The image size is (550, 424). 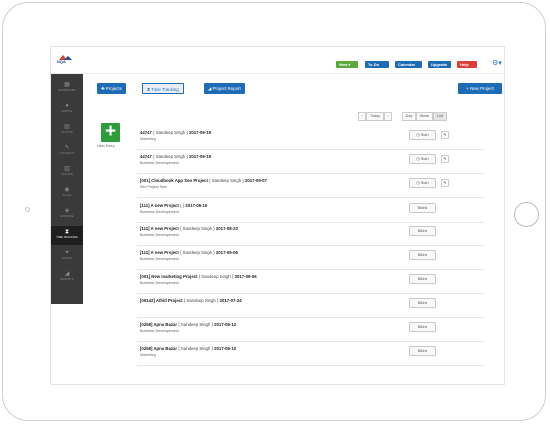 What do you see at coordinates (480, 88) in the screenshot?
I see `new-project-button: + New Project` at bounding box center [480, 88].